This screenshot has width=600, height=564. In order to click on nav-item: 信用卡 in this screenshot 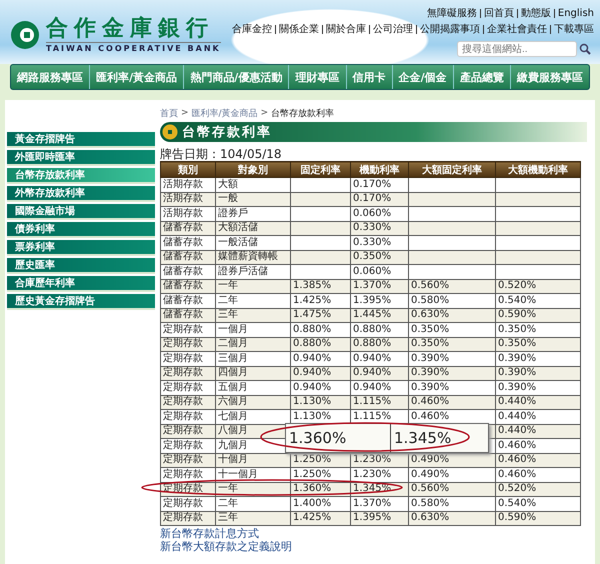, I will do `click(369, 77)`.